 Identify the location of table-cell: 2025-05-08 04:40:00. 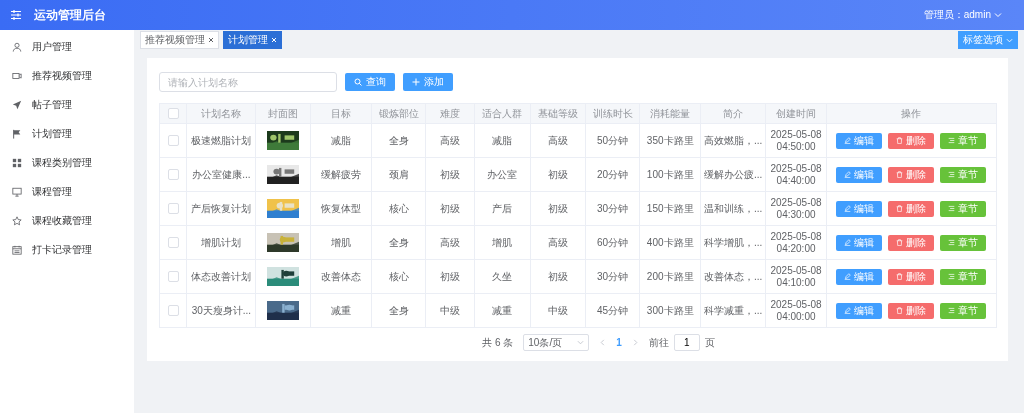
(796, 174).